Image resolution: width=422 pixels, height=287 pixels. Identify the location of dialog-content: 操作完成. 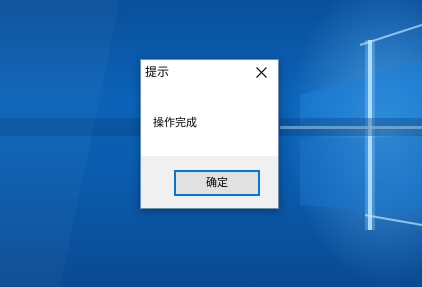
(209, 121).